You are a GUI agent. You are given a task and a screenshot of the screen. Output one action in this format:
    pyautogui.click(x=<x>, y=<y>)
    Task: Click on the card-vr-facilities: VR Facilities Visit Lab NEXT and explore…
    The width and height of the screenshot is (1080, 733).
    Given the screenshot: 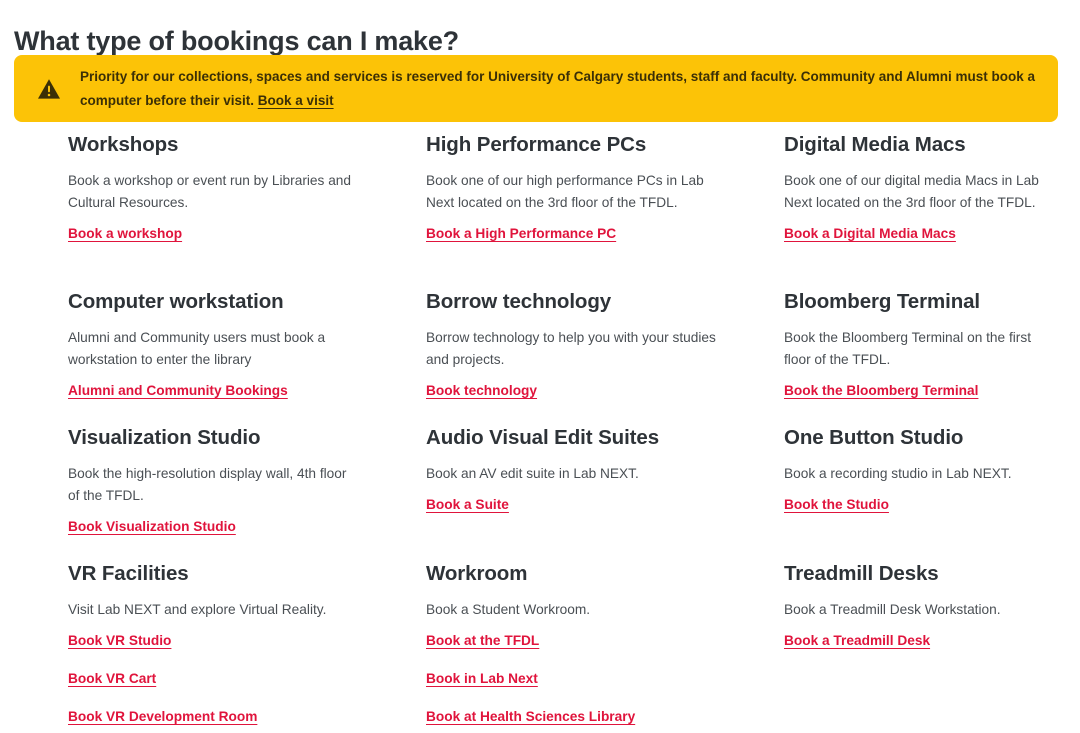 What is the action you would take?
    pyautogui.click(x=247, y=642)
    